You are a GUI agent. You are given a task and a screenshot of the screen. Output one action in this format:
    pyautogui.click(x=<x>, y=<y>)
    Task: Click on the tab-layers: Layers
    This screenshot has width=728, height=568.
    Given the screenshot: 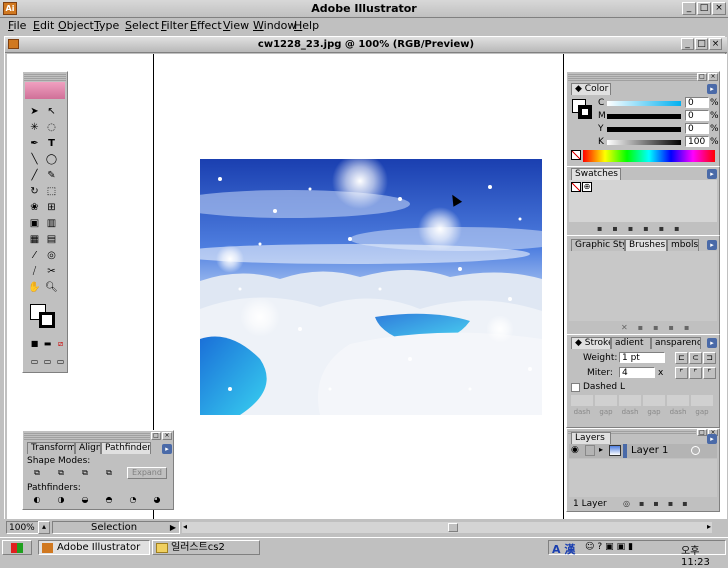 What is the action you would take?
    pyautogui.click(x=591, y=438)
    